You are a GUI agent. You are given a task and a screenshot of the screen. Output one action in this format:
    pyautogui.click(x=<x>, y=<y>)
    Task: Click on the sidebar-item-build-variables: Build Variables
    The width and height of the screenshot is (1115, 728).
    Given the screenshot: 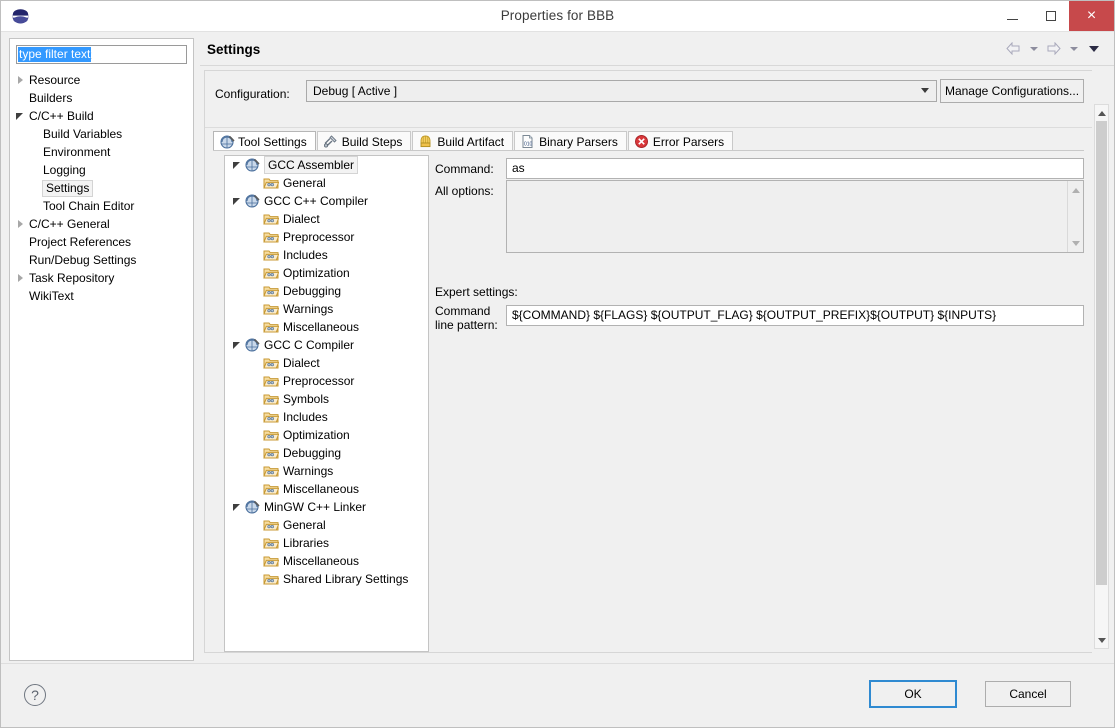 What is the action you would take?
    pyautogui.click(x=101, y=134)
    